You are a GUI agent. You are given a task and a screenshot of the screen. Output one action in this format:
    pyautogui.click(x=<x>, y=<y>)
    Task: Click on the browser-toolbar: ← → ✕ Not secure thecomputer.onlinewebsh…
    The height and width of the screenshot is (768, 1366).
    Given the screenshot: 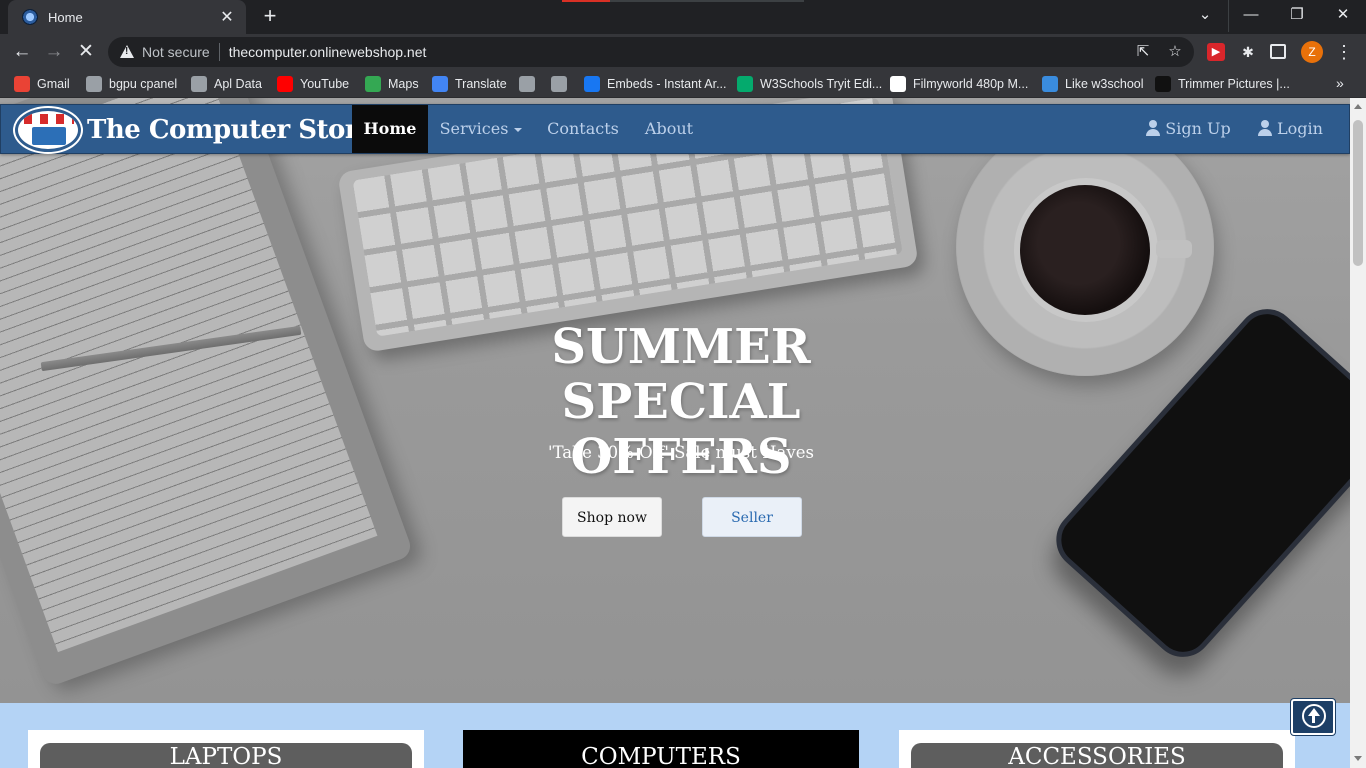 What is the action you would take?
    pyautogui.click(x=683, y=52)
    